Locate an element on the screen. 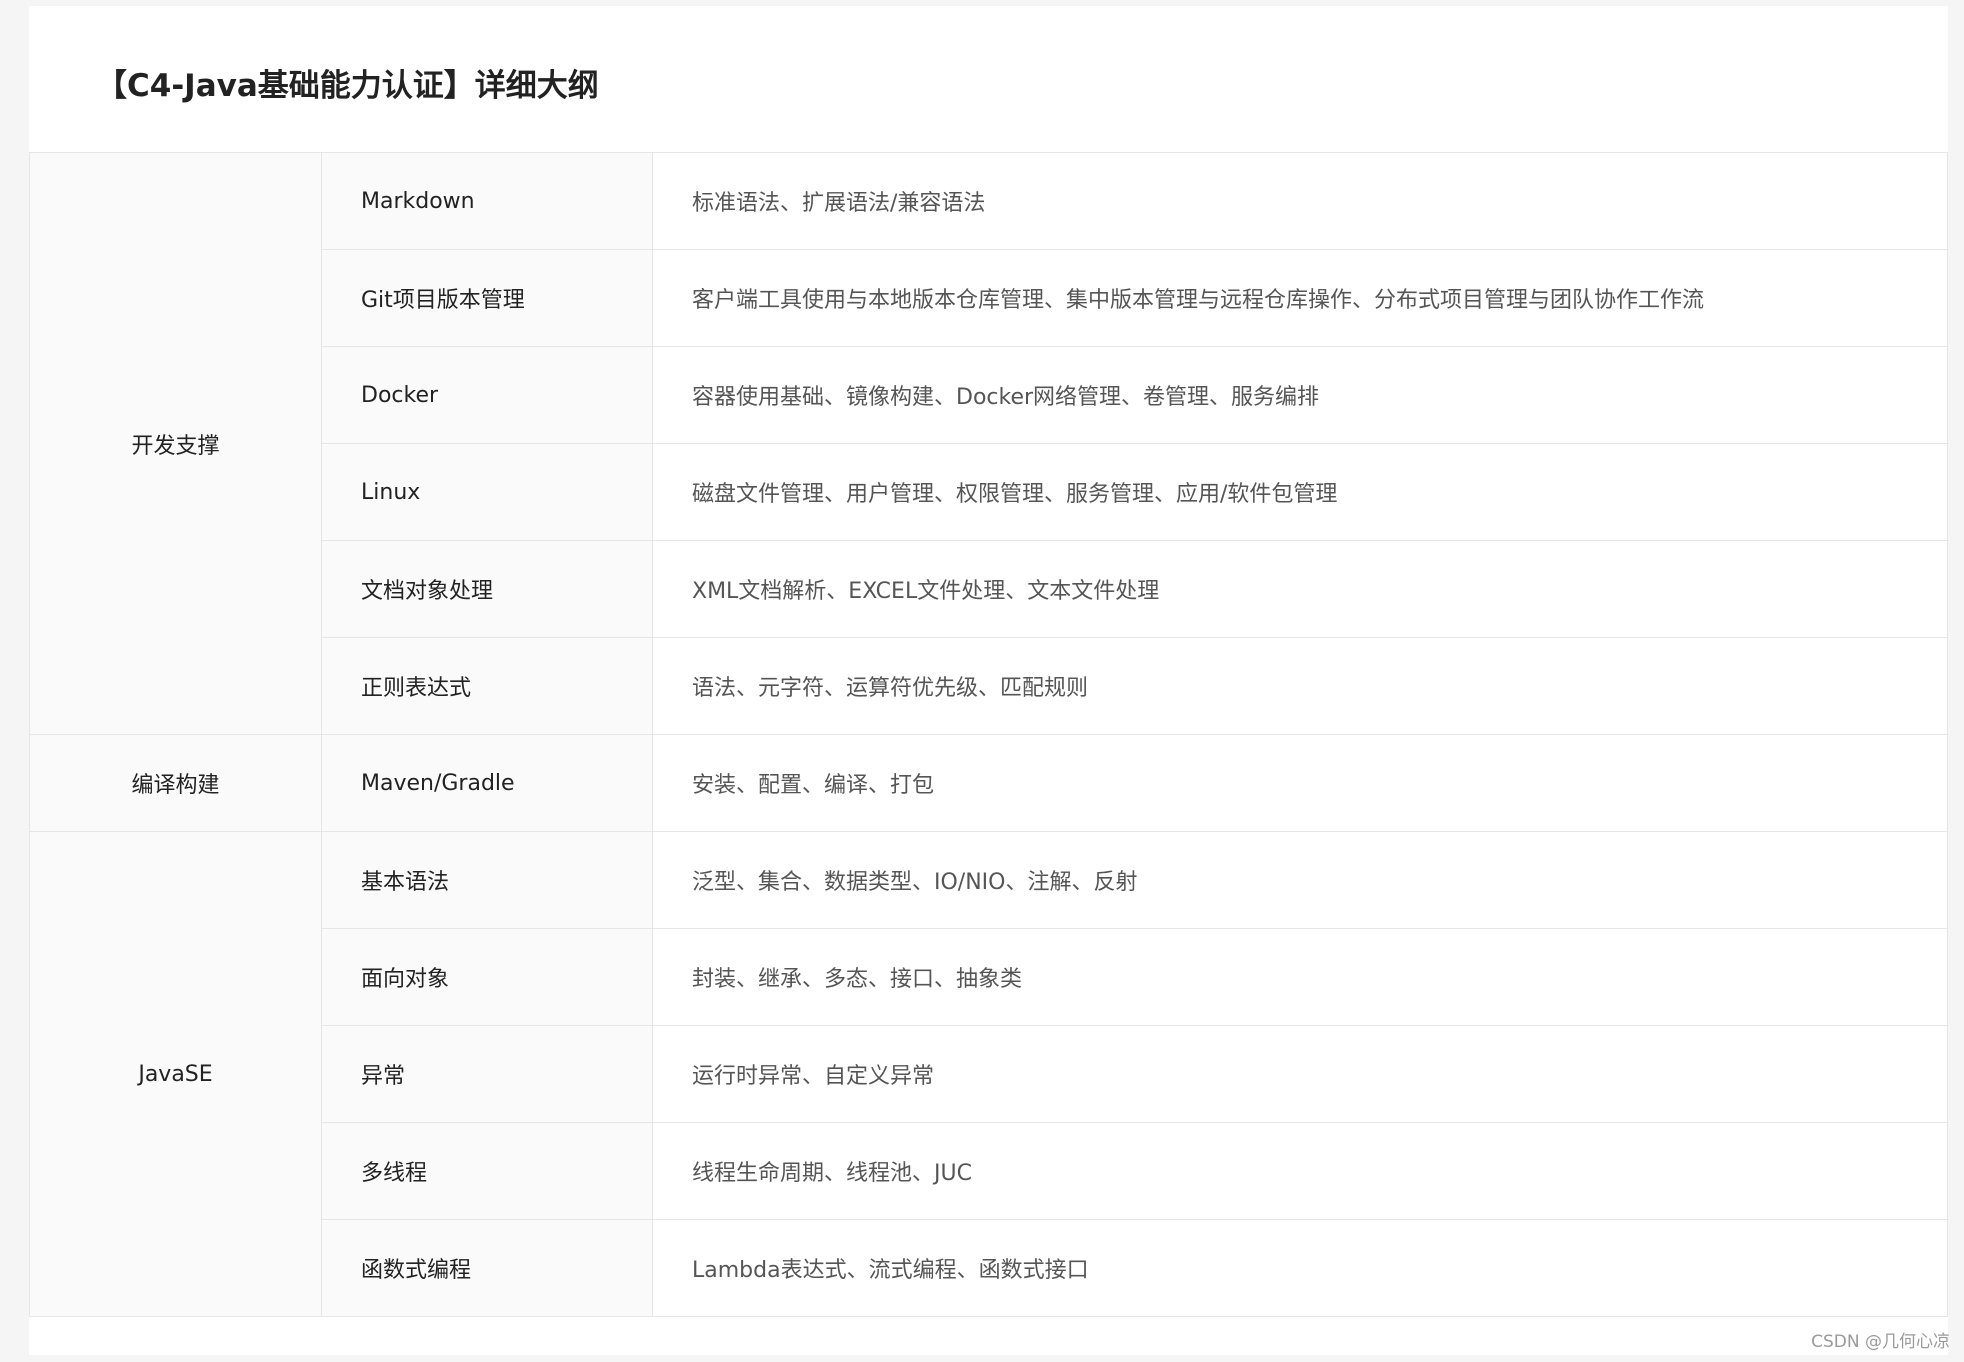 This screenshot has width=1964, height=1362. topic-cell: 面向对象 is located at coordinates (487, 977).